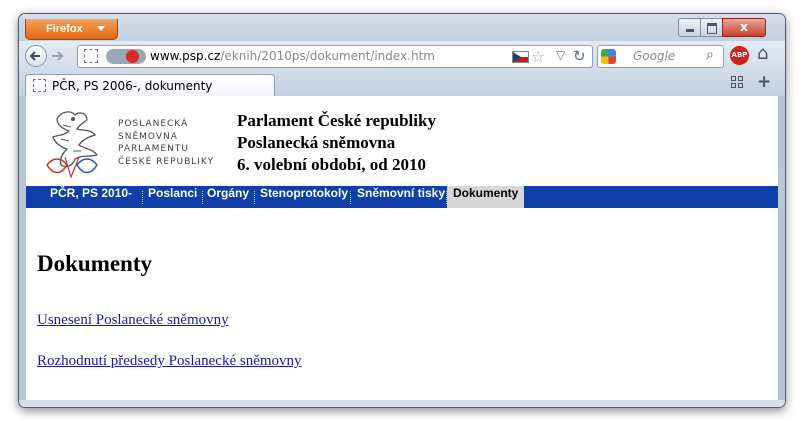  I want to click on parliament-logo, so click(73, 142).